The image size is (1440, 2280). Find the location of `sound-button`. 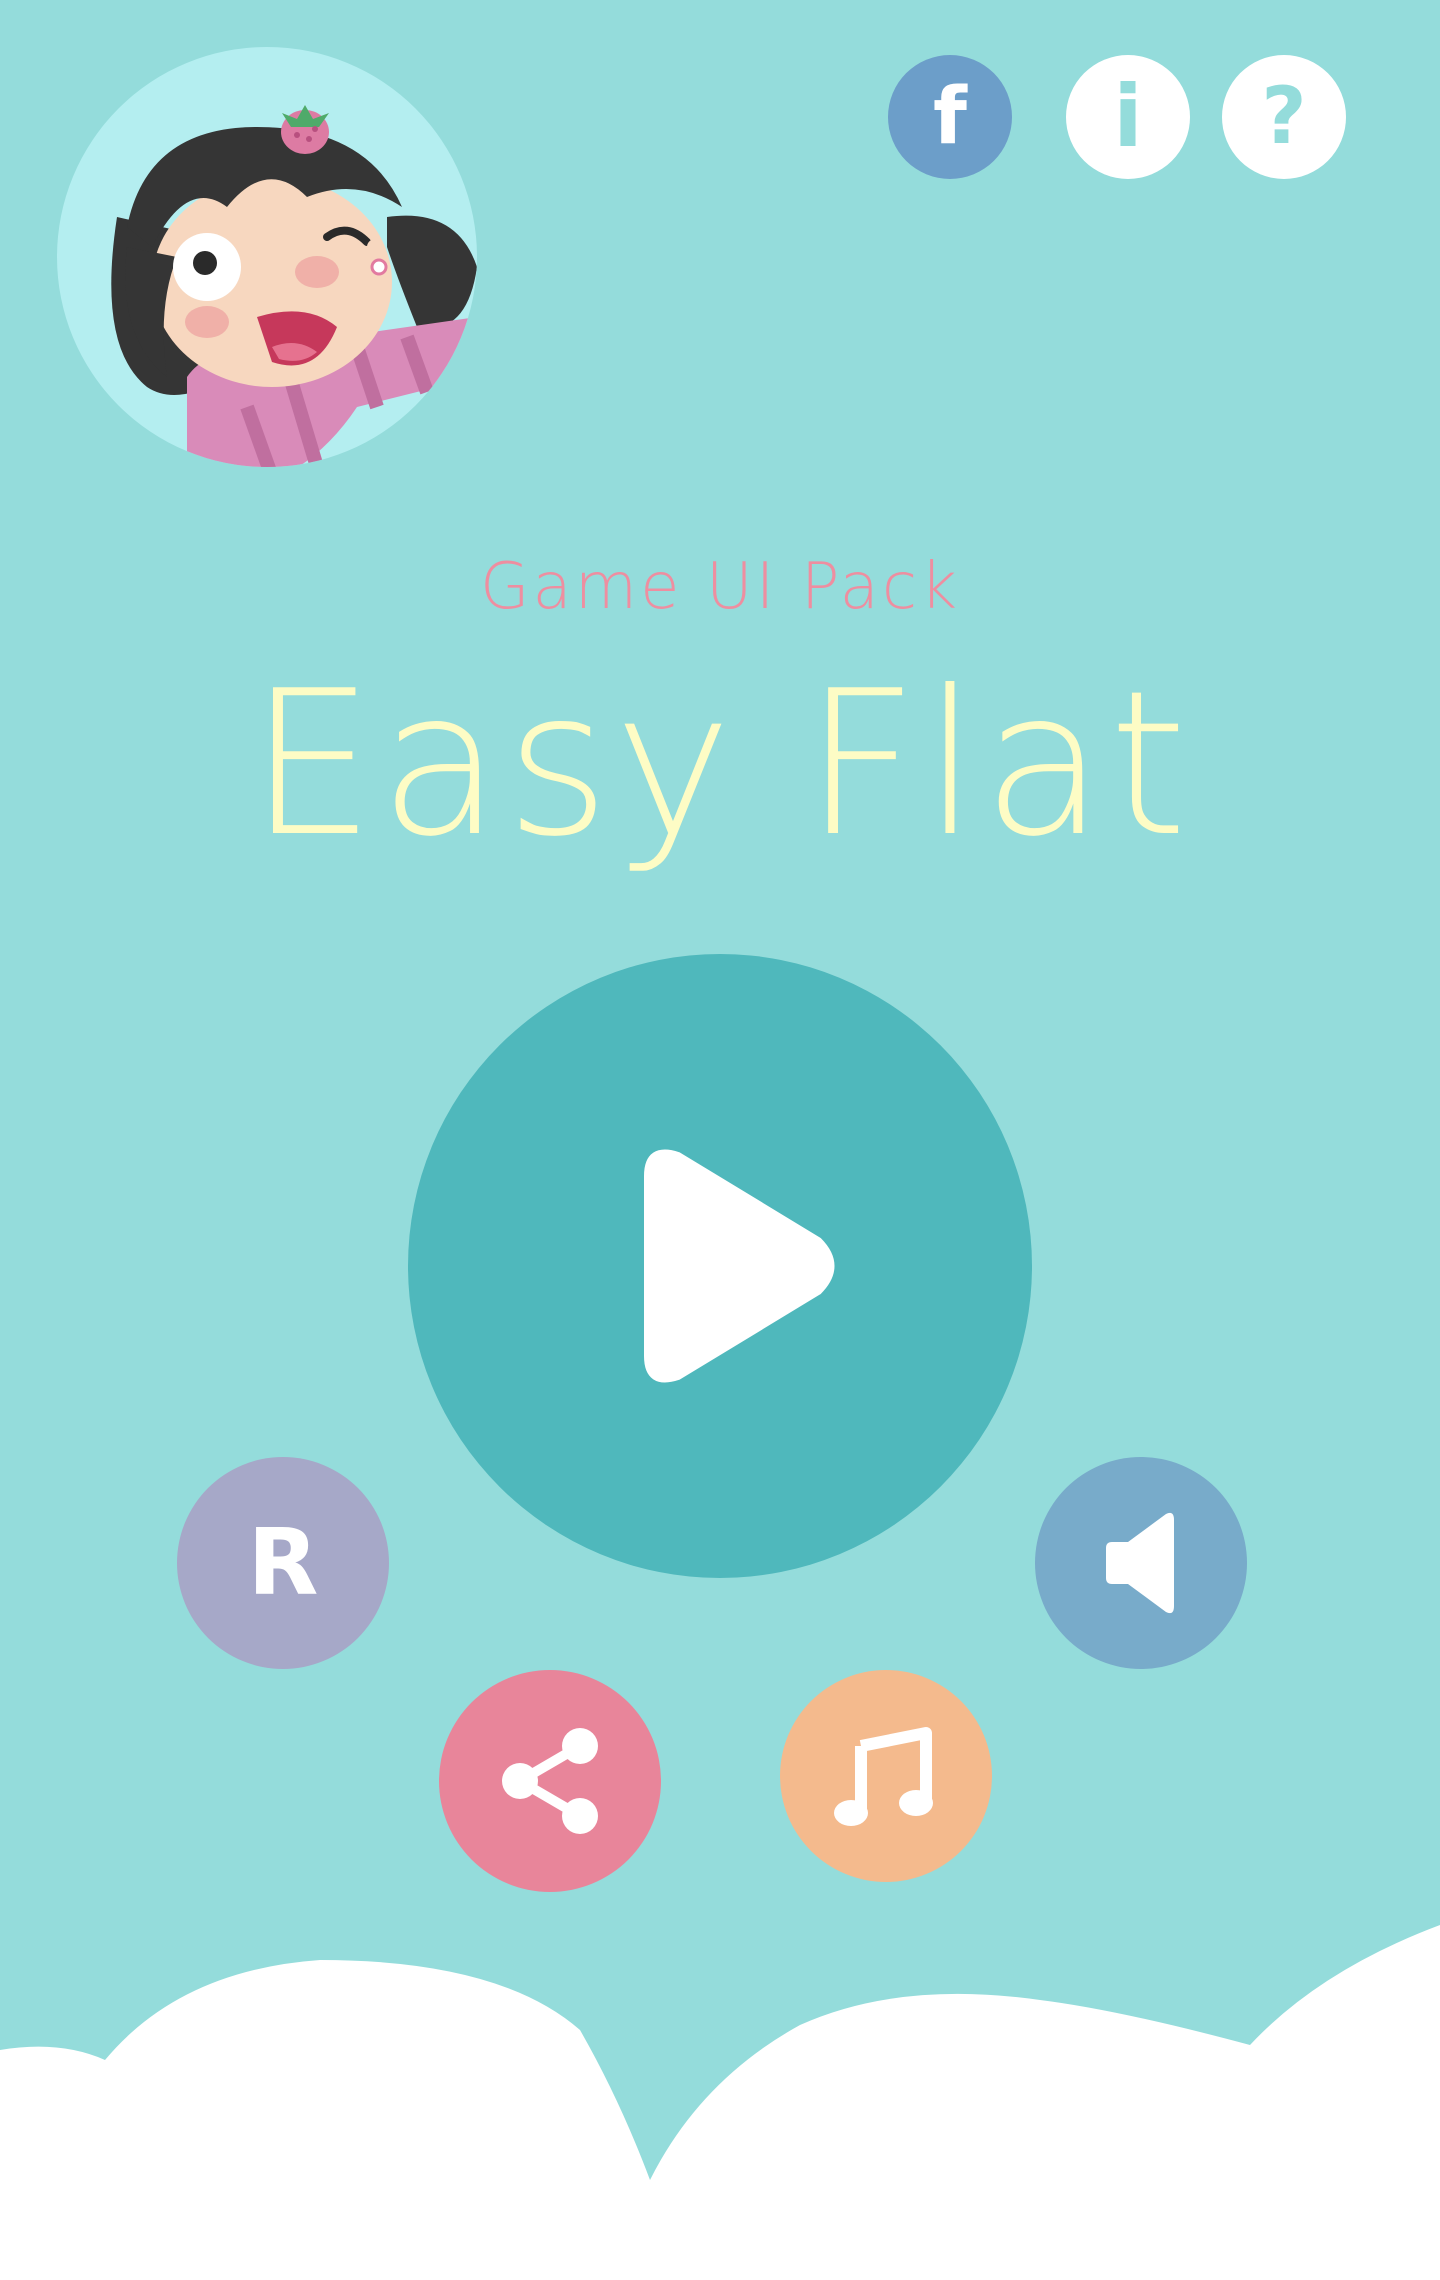

sound-button is located at coordinates (1141, 1563).